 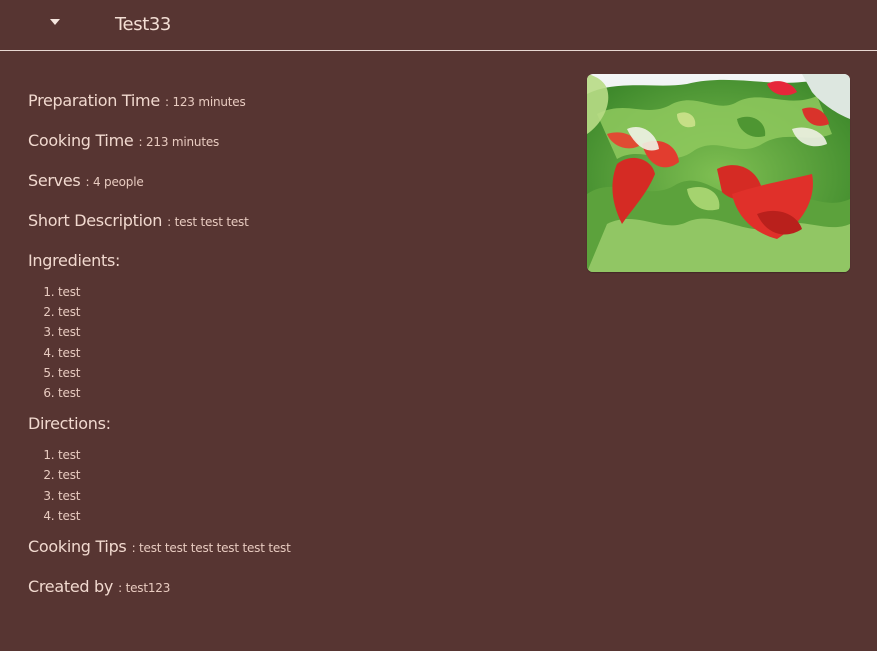 I want to click on cooking-time-field: Cooking Time : 213 minutes, so click(x=288, y=150).